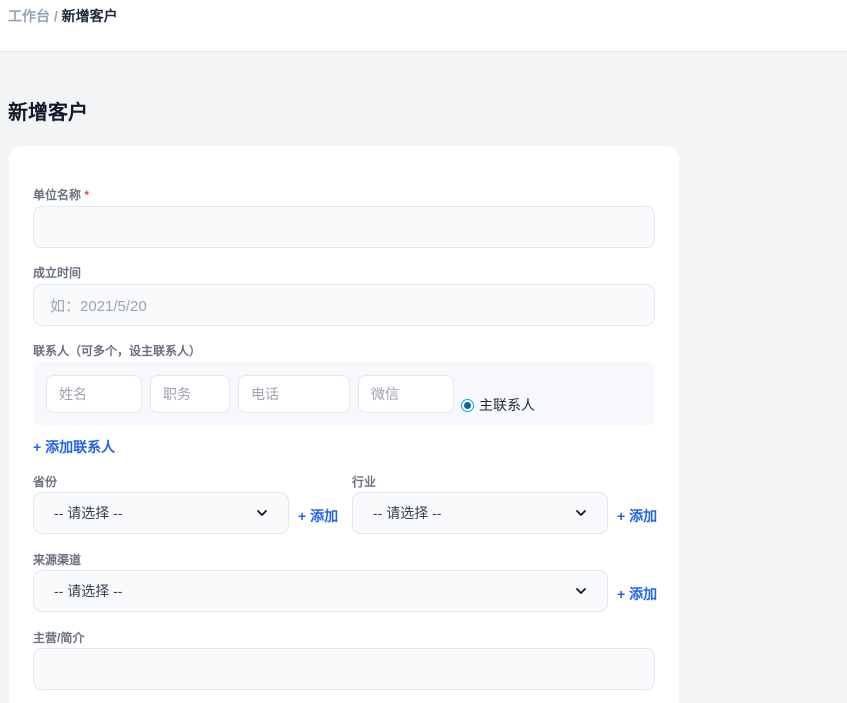 This screenshot has height=703, width=847. I want to click on source-selected: -- 请选择 --, so click(88, 591).